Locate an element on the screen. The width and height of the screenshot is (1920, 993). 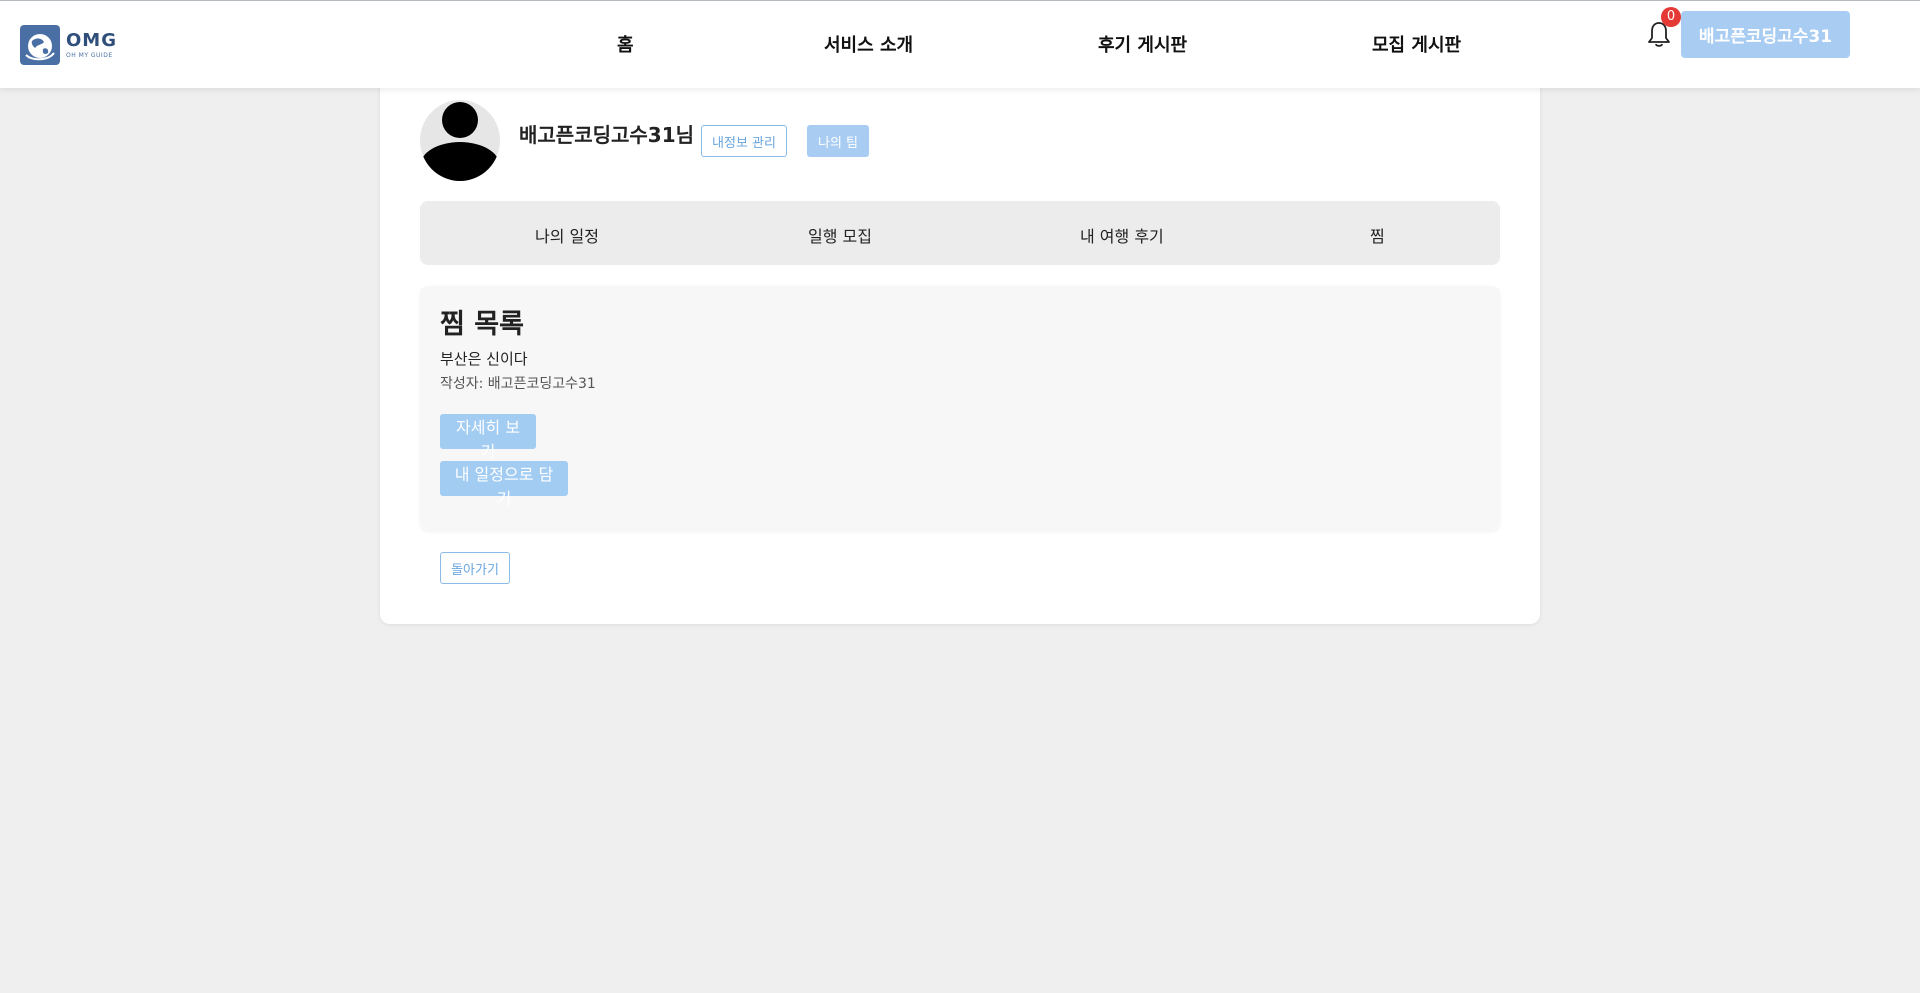
site-logo: OMG OH MY GUIDE is located at coordinates (70, 45).